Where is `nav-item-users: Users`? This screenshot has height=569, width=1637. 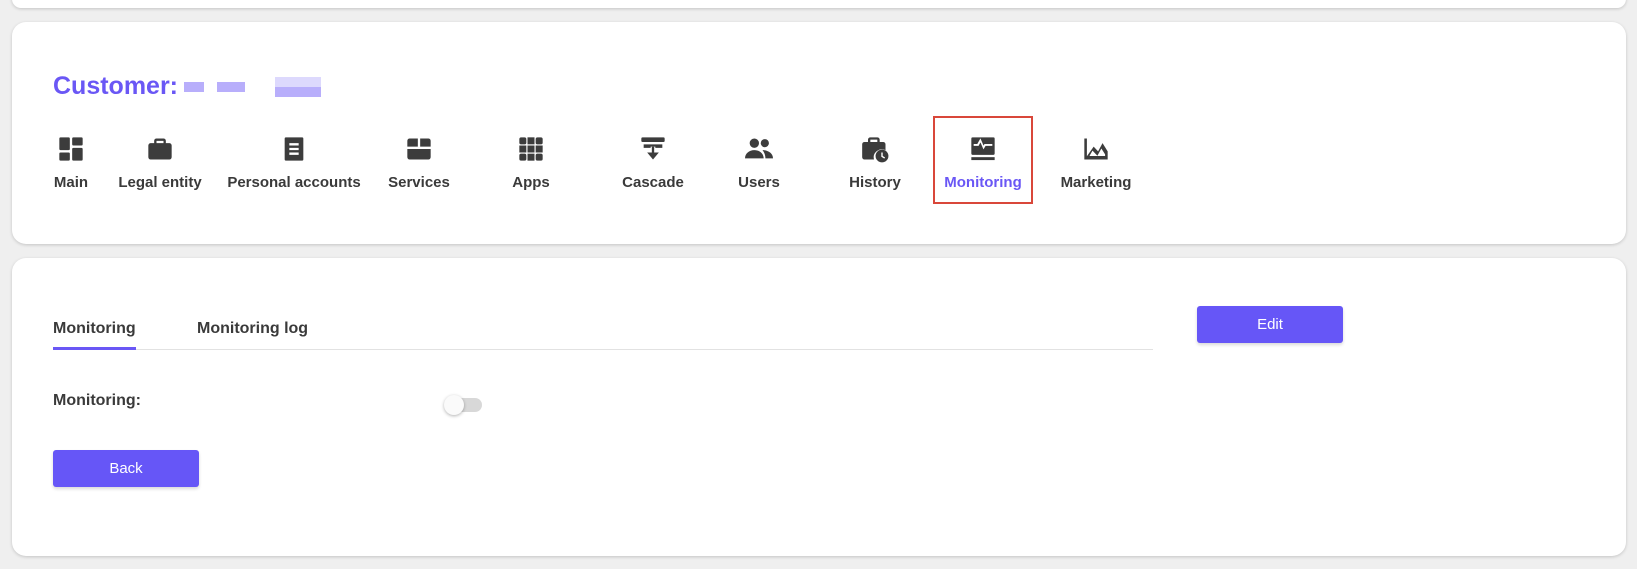
nav-item-users: Users is located at coordinates (759, 164).